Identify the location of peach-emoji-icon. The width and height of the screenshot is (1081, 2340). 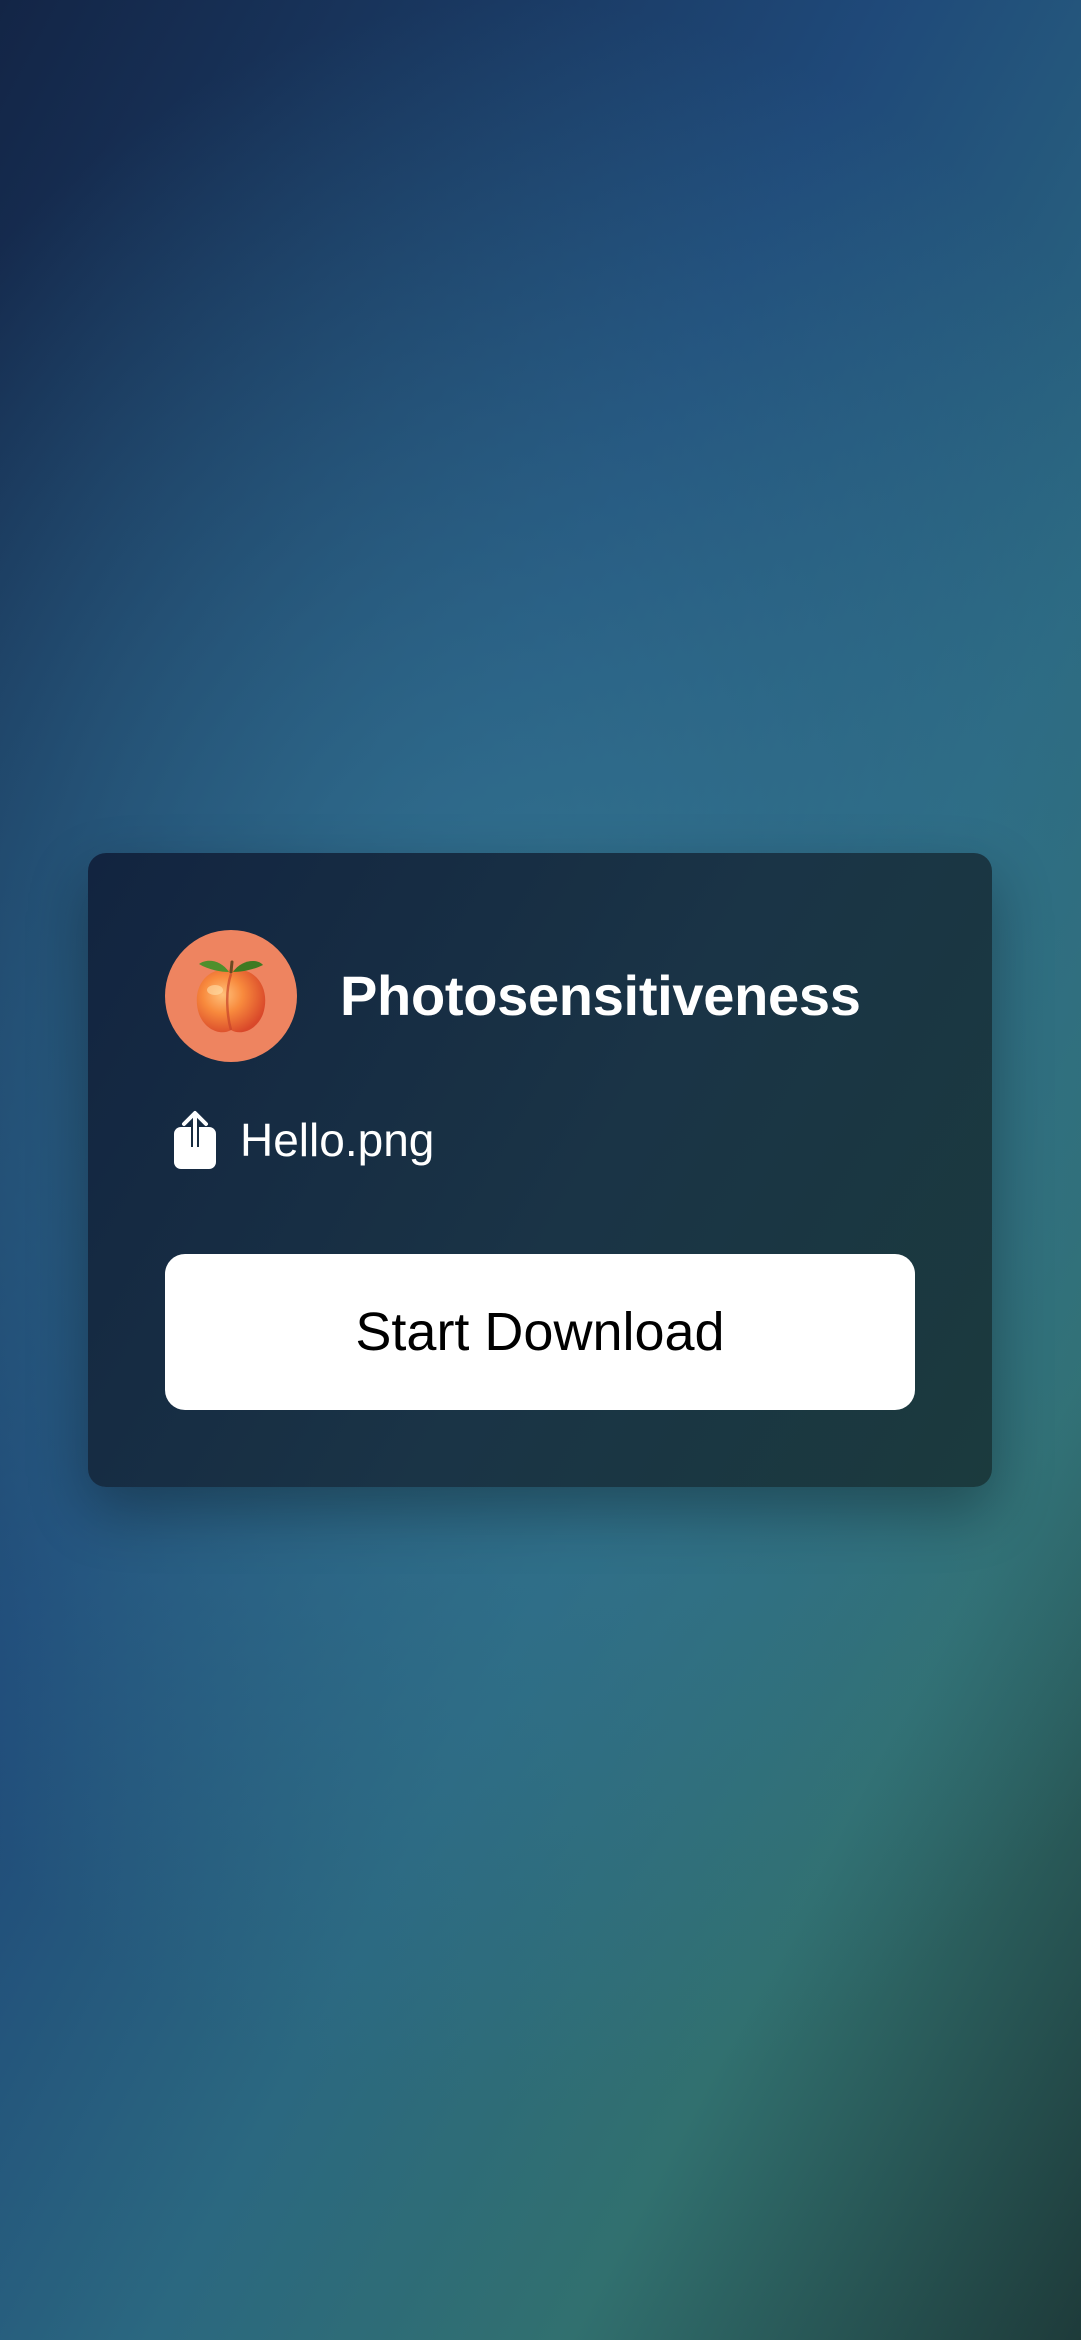
(231, 996).